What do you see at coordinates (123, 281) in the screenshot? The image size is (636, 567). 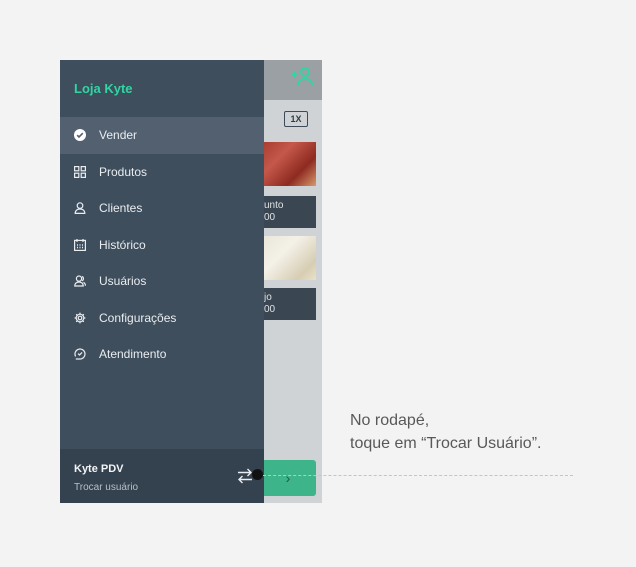 I see `menu-item-label: Usuários` at bounding box center [123, 281].